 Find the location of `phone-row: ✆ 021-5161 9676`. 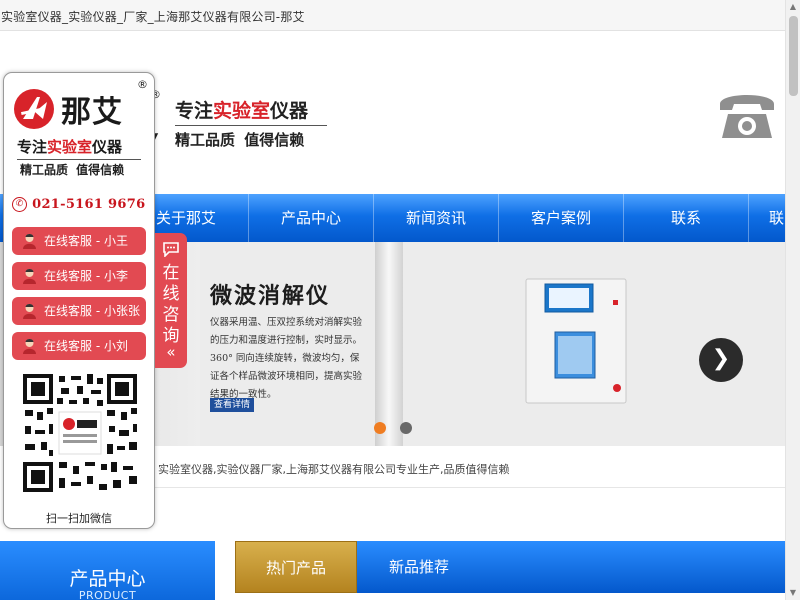

phone-row: ✆ 021-5161 9676 is located at coordinates (78, 203).